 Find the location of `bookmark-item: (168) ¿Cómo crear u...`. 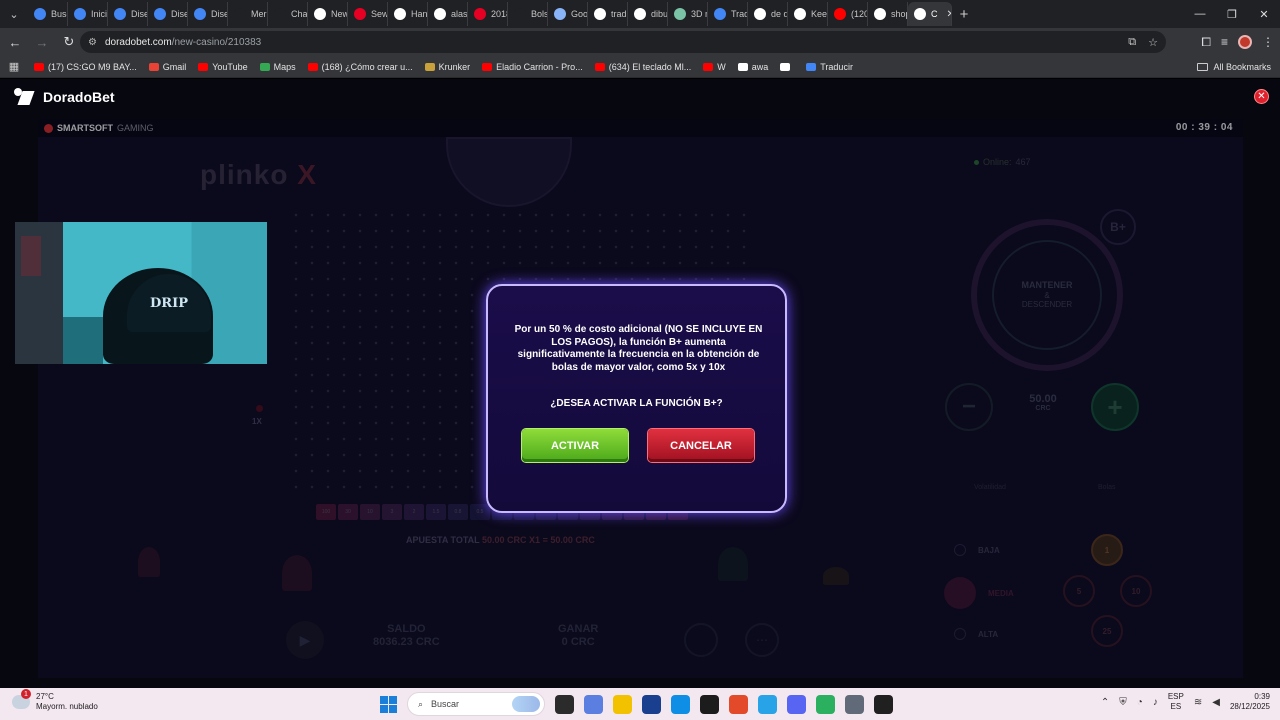

bookmark-item: (168) ¿Cómo crear u... is located at coordinates (360, 67).